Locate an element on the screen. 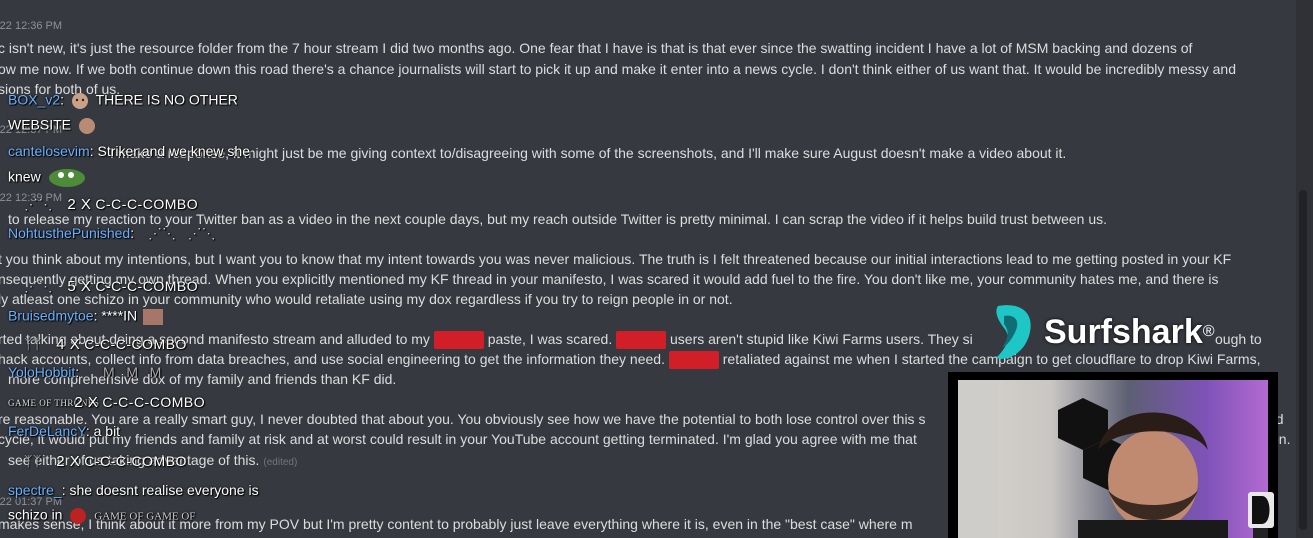  chat-username: cantelosevim is located at coordinates (49, 151).